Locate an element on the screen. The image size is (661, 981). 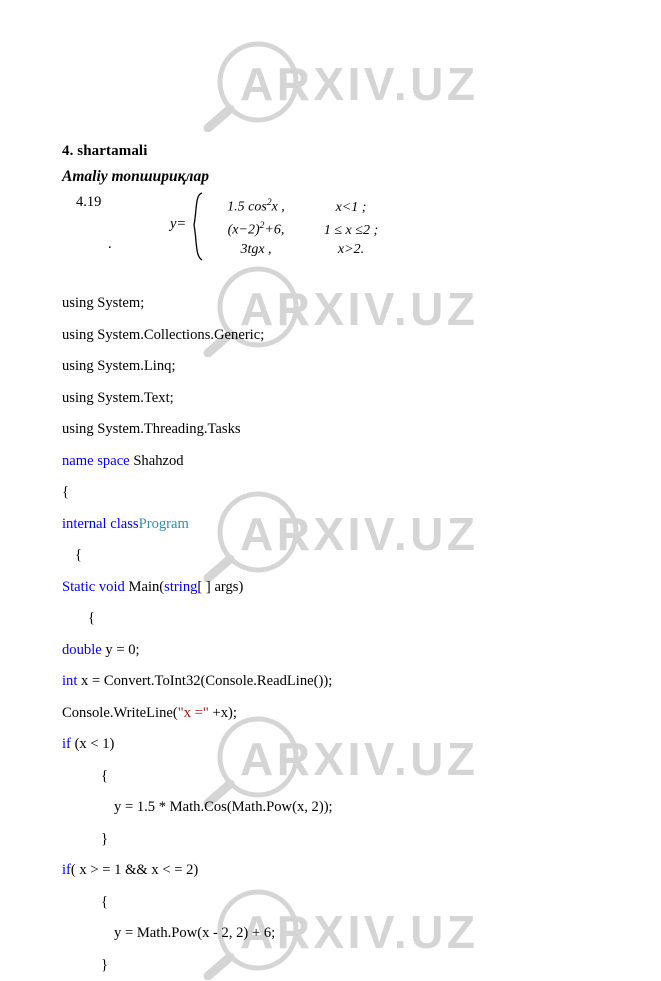
exercise-number: 4.19 is located at coordinates (88, 202).